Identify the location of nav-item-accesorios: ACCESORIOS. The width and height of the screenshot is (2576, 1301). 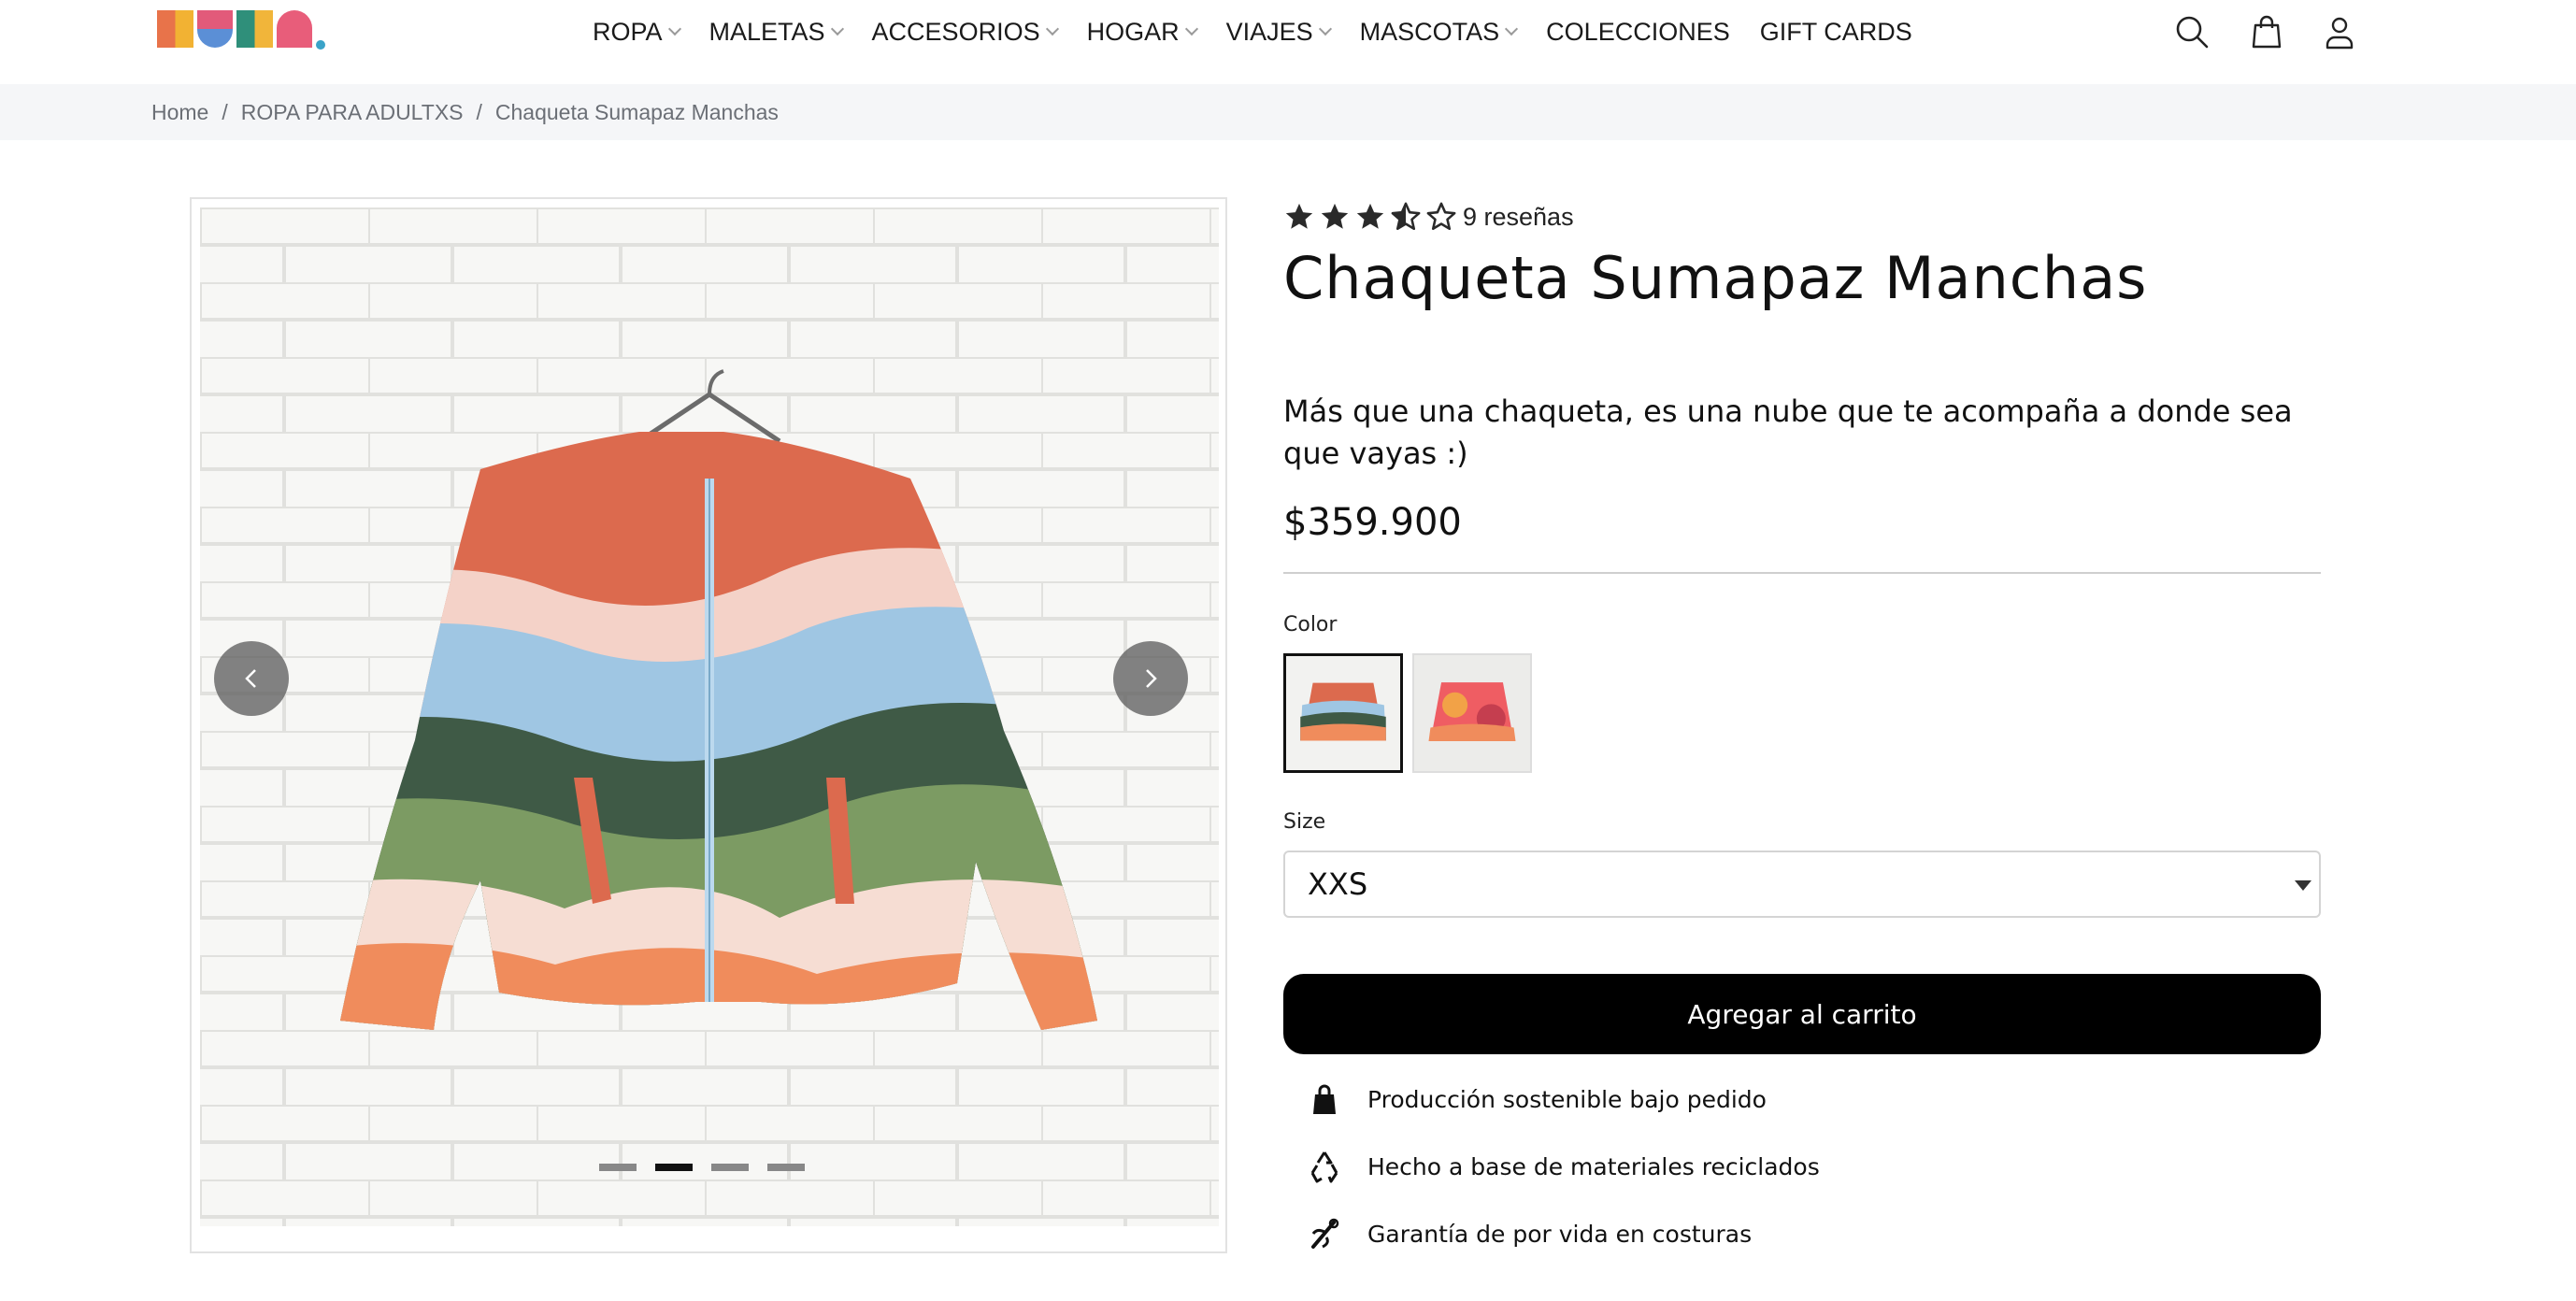
(965, 32).